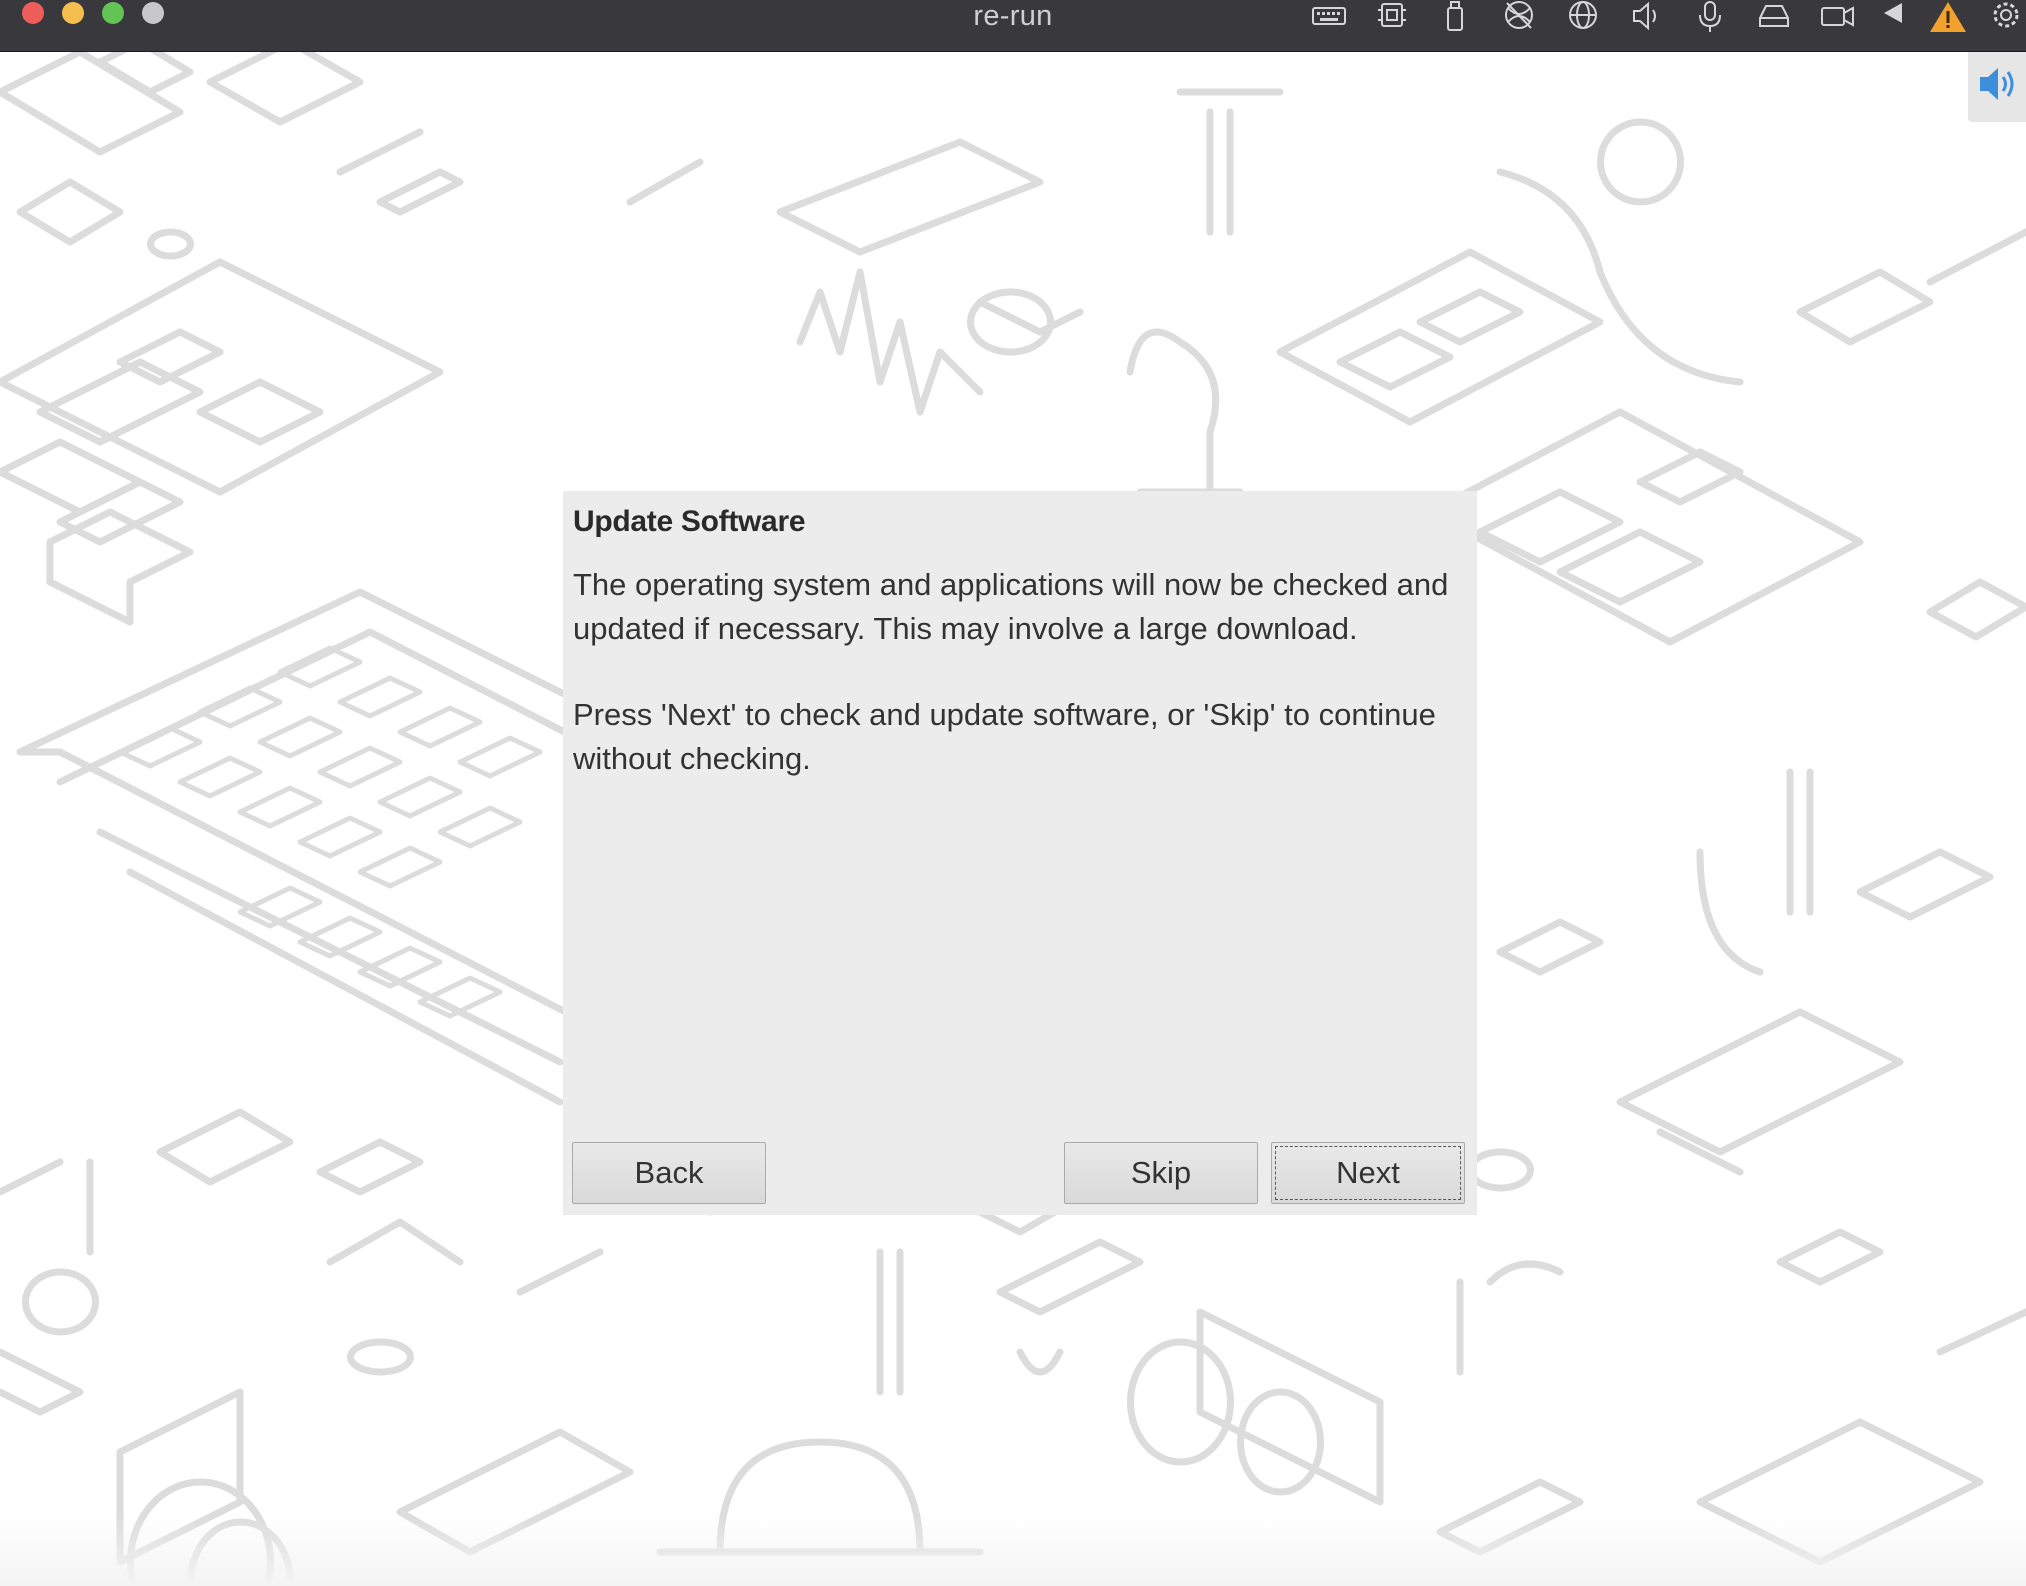 The image size is (2026, 1586). What do you see at coordinates (1368, 1173) in the screenshot?
I see `next-button: Next` at bounding box center [1368, 1173].